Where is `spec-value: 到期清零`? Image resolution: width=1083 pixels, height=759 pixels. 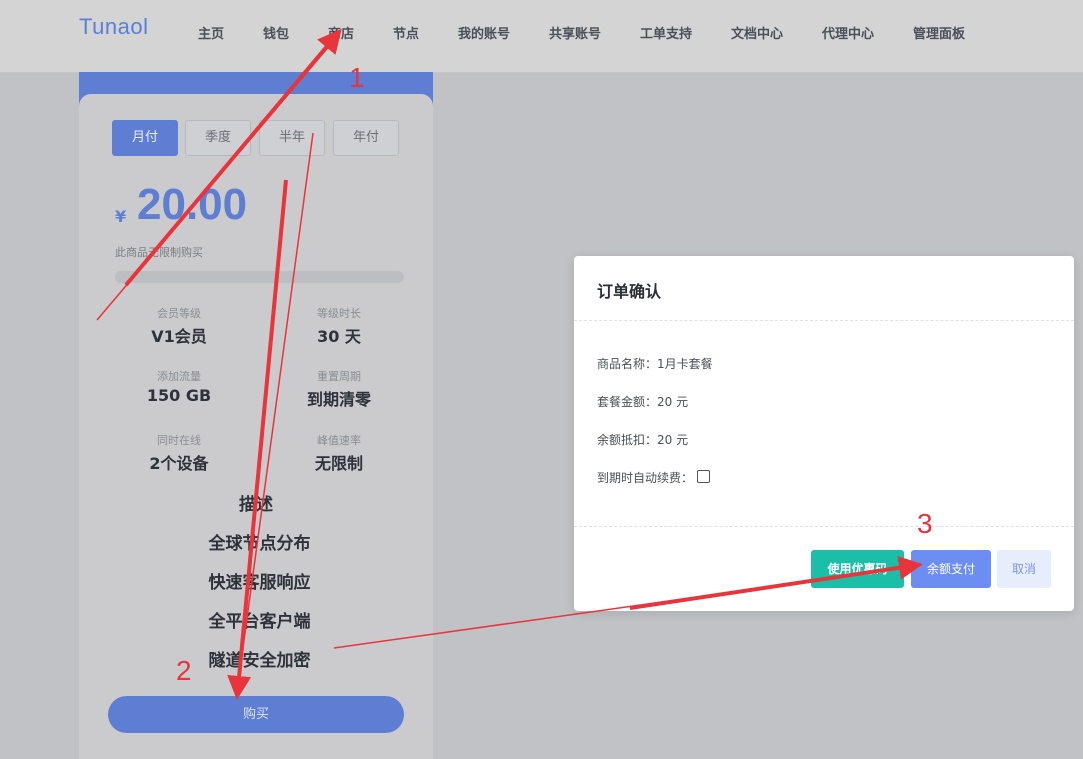
spec-value: 到期清零 is located at coordinates (338, 399).